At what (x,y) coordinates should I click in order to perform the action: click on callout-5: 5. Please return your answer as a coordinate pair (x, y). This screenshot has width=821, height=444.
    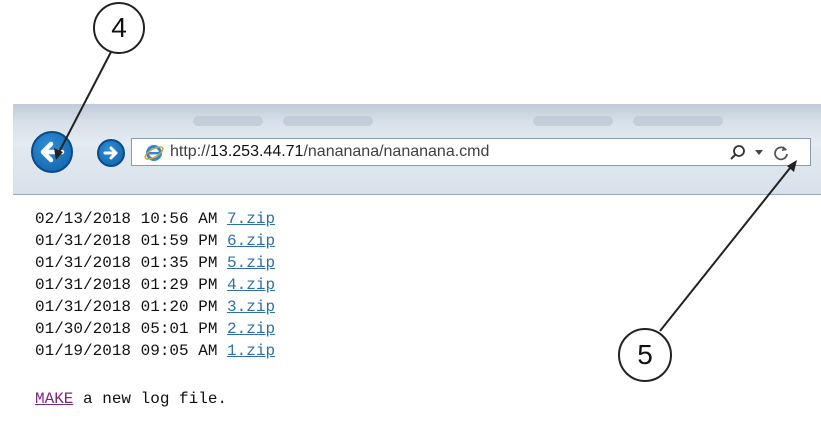
    Looking at the image, I should click on (645, 355).